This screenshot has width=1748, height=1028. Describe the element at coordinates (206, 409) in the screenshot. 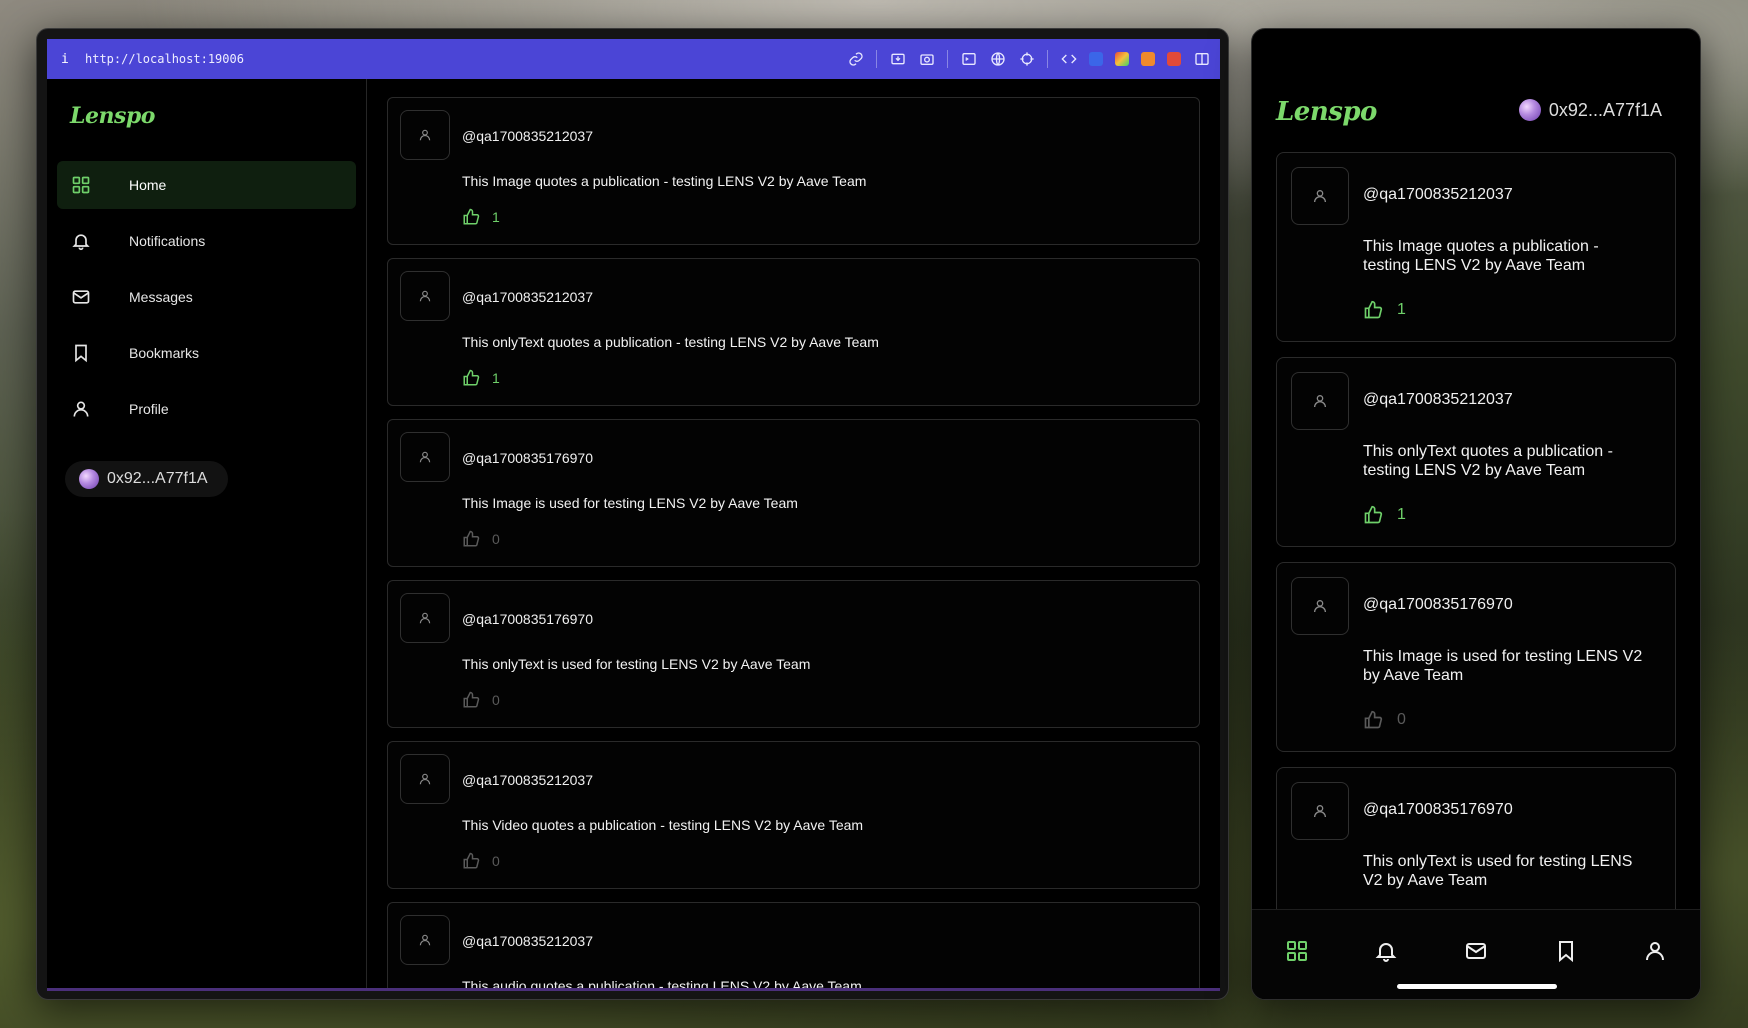

I see `sidebar-item-profile: Profile` at that location.